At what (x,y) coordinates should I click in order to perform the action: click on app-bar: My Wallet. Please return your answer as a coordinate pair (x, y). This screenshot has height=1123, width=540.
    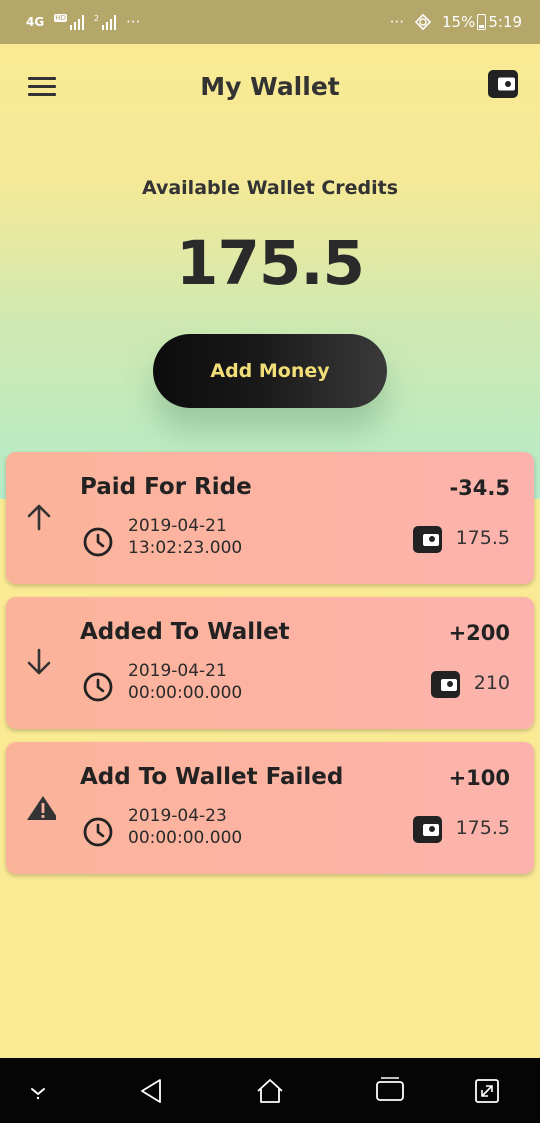
    Looking at the image, I should click on (270, 86).